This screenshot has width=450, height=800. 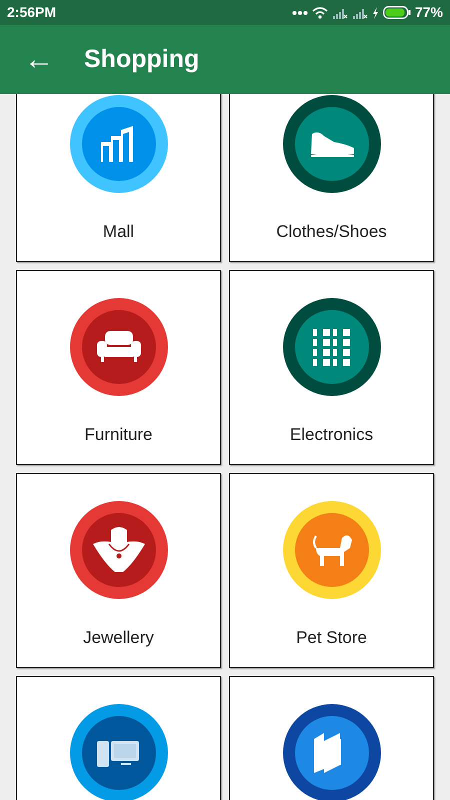 What do you see at coordinates (331, 550) in the screenshot?
I see `dog-icon` at bounding box center [331, 550].